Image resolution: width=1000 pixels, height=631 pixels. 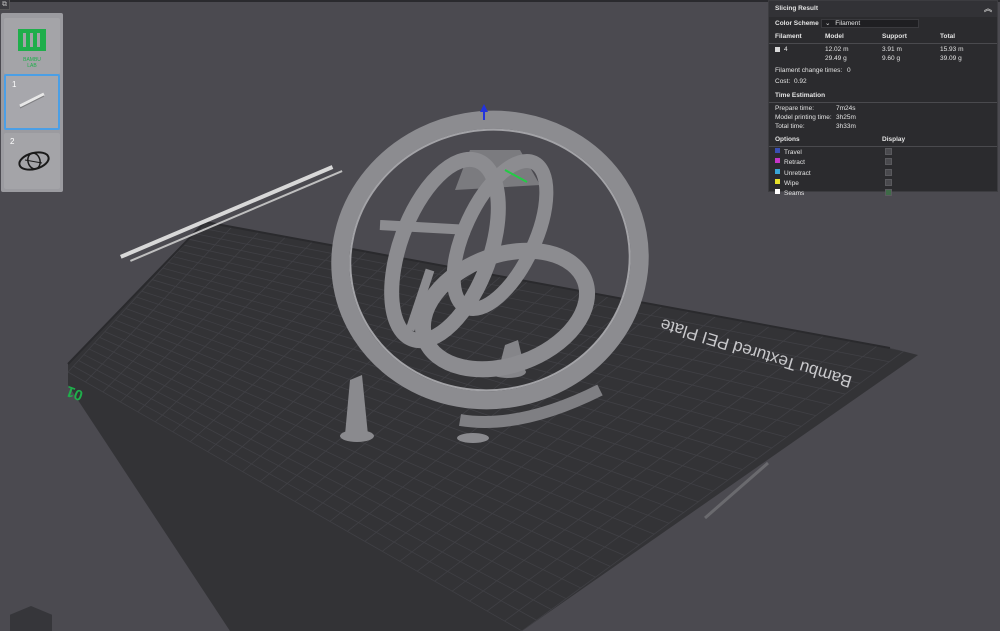 What do you see at coordinates (883, 9) in the screenshot?
I see `slicing-result-header: Slicing Result ︽` at bounding box center [883, 9].